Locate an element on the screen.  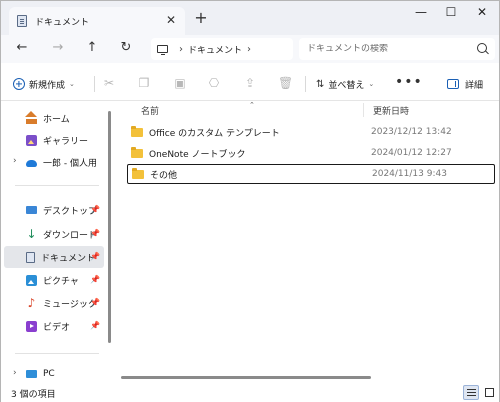
up-button: ↑ is located at coordinates (92, 49).